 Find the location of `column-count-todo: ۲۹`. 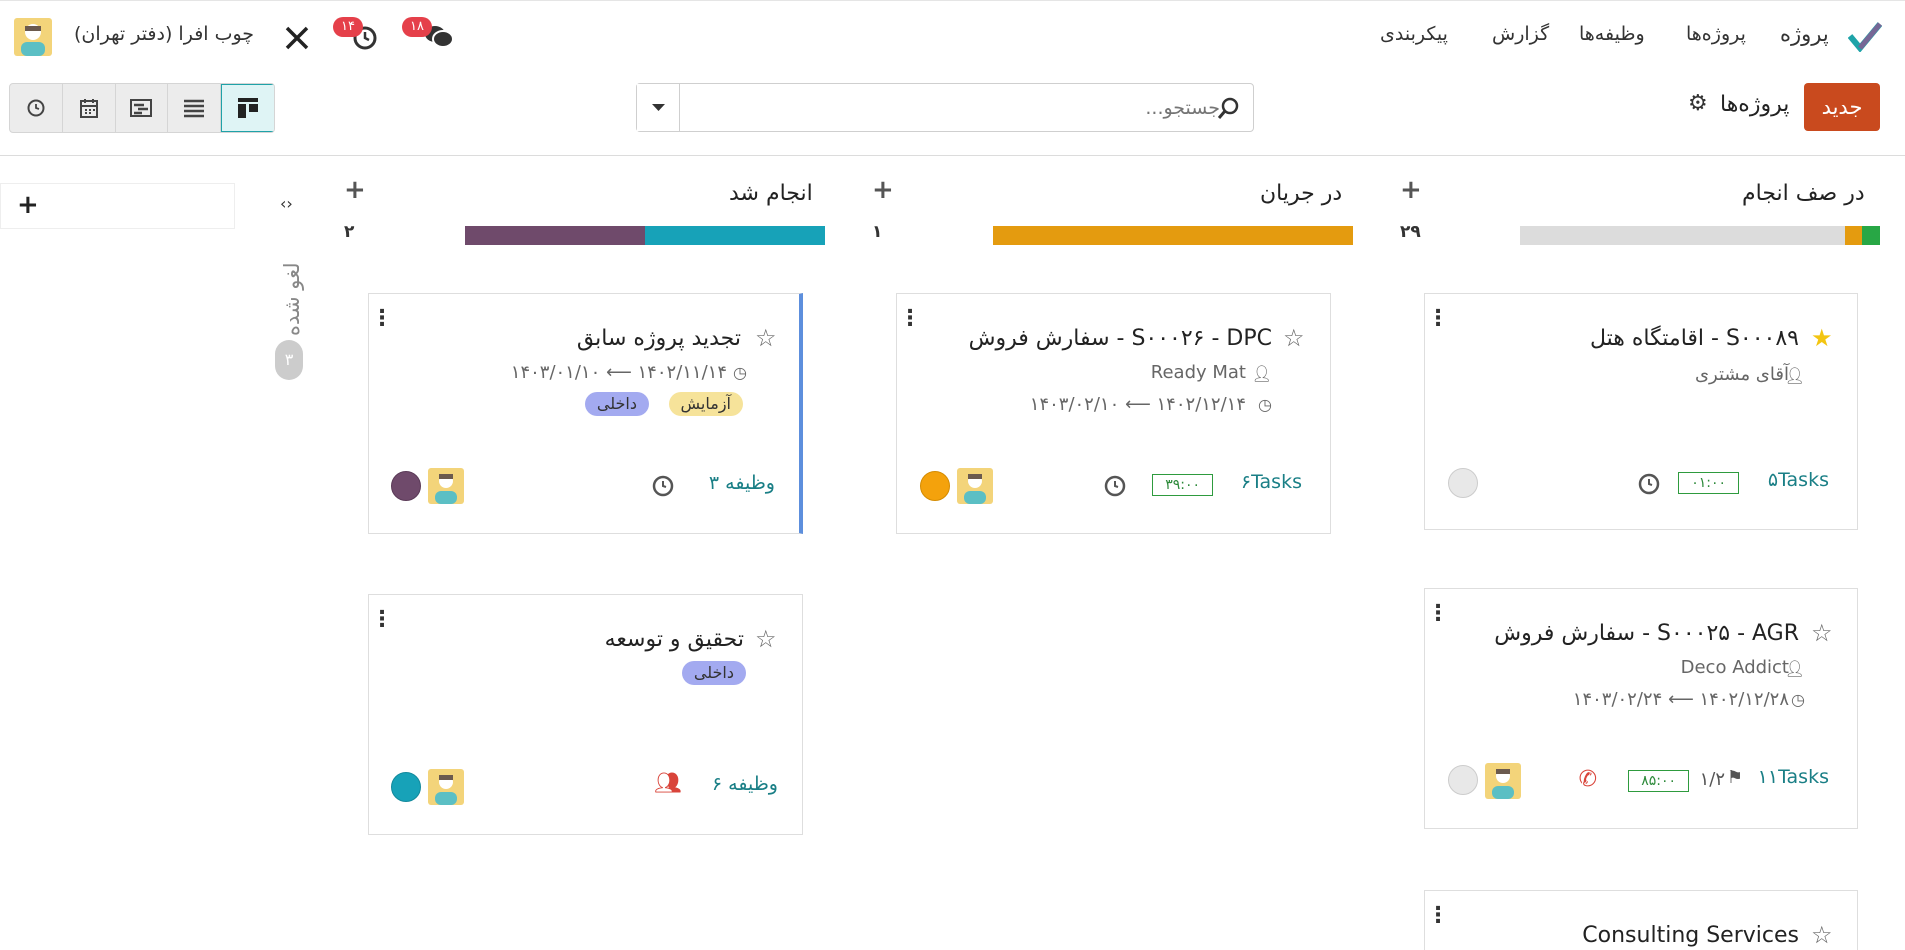

column-count-todo: ۲۹ is located at coordinates (1410, 232).